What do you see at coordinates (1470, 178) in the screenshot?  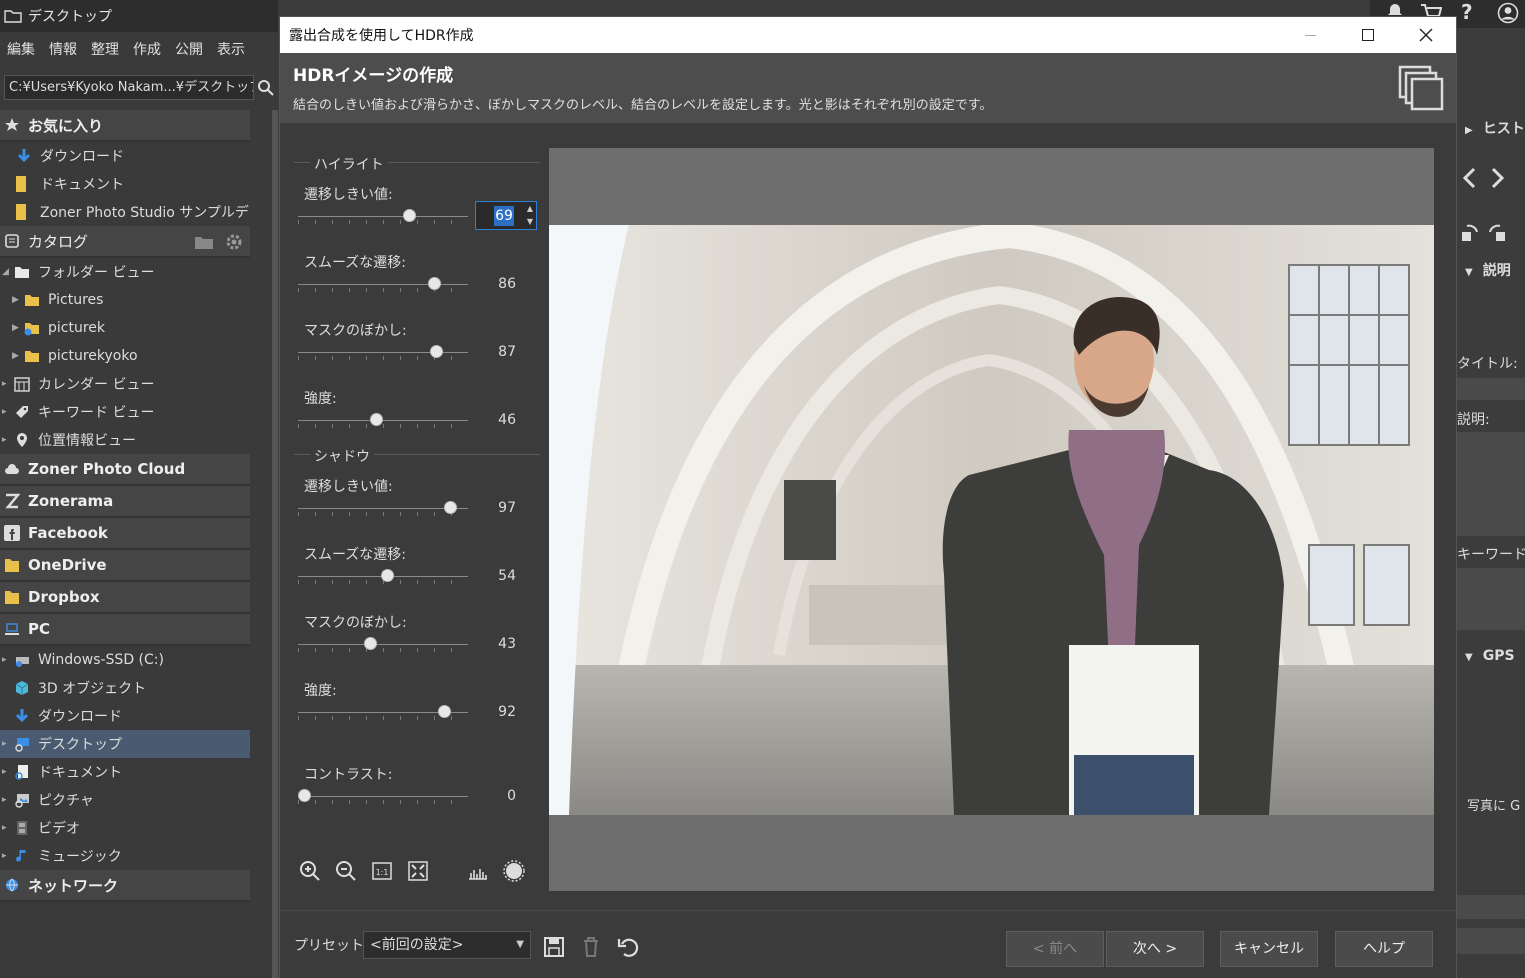 I see `arrow-left-icon` at bounding box center [1470, 178].